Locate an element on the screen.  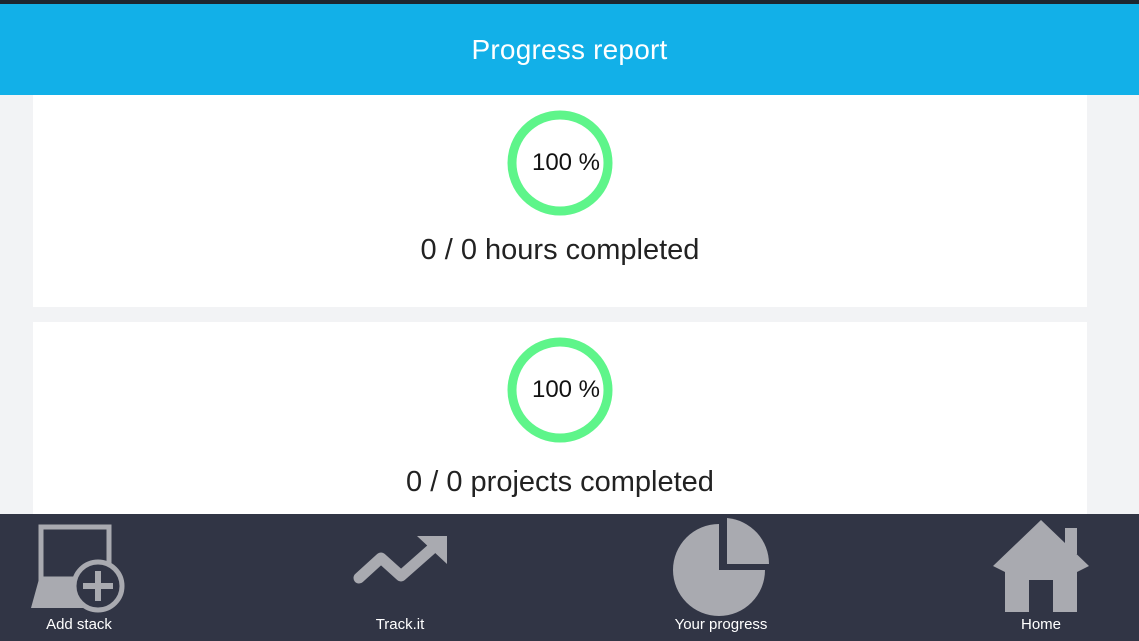
nav-add-stack-label: Add stack is located at coordinates (79, 624).